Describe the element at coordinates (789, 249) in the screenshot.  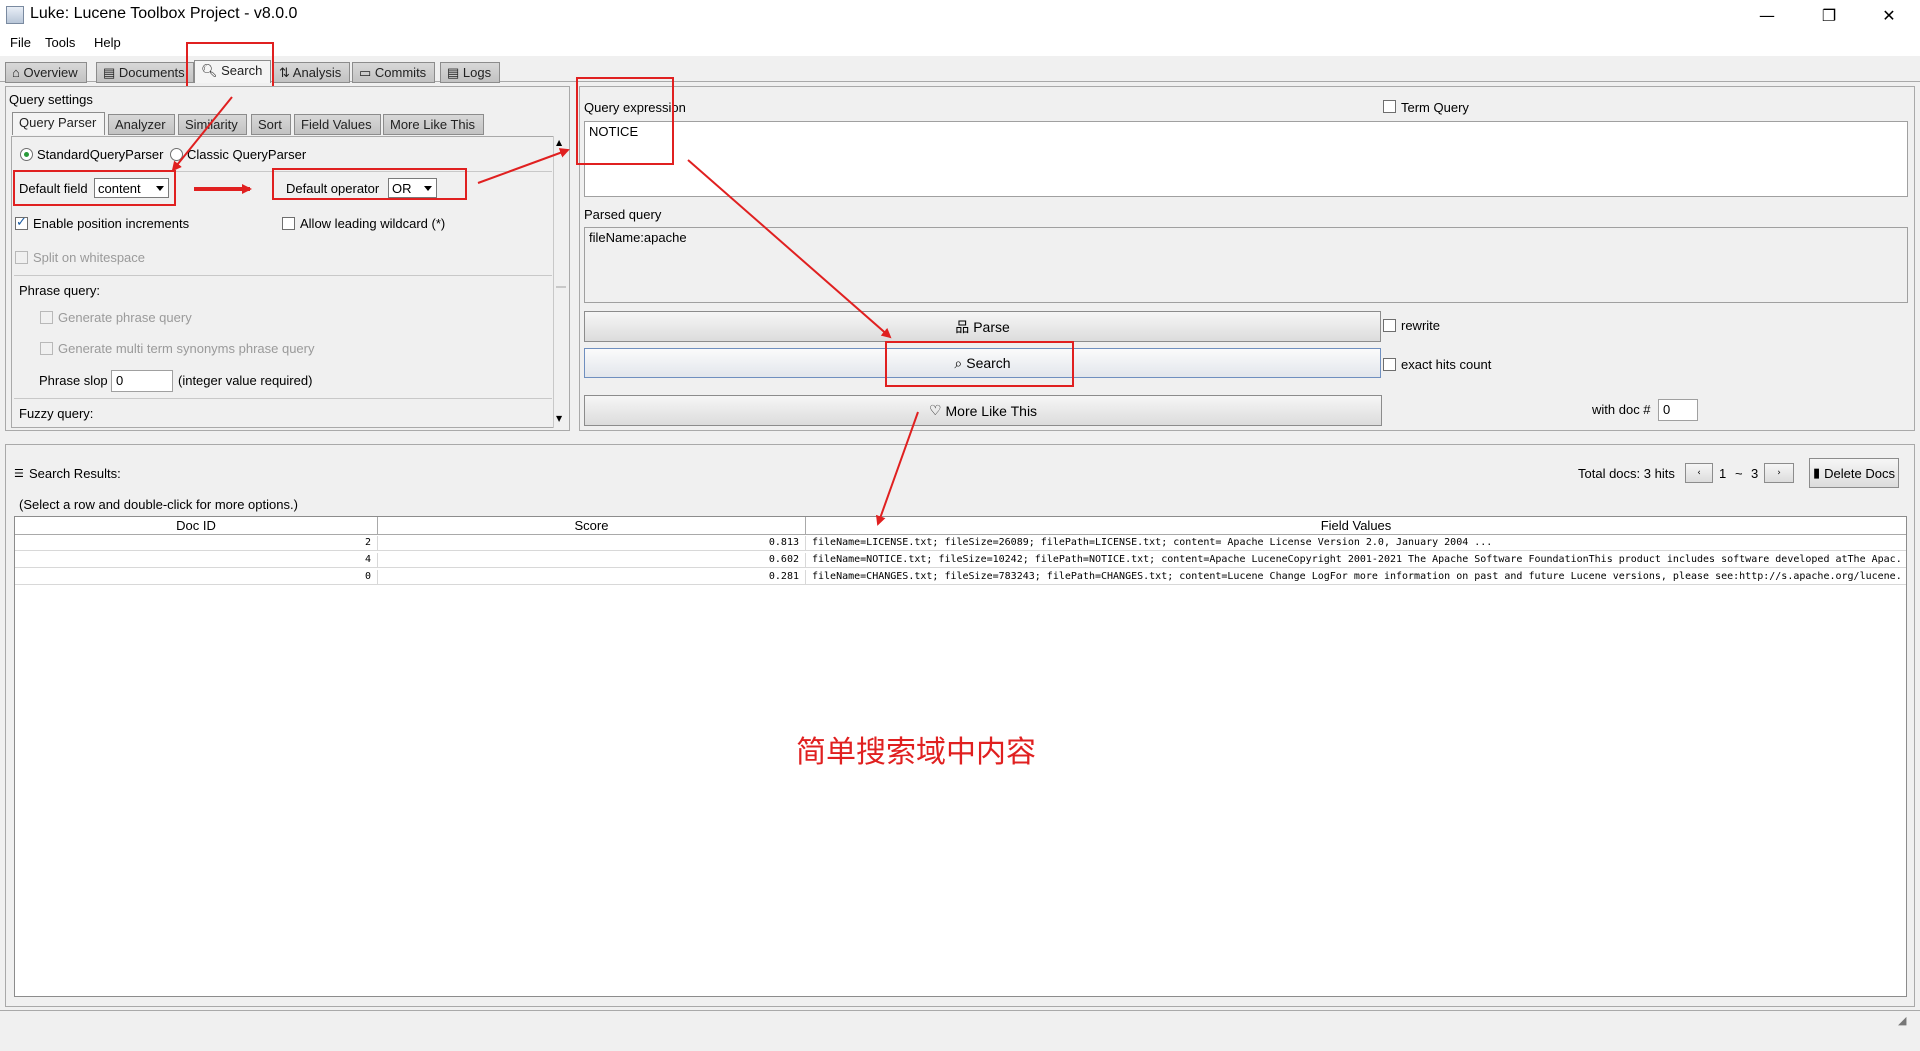
I see `arrow-expression-to-search` at that location.